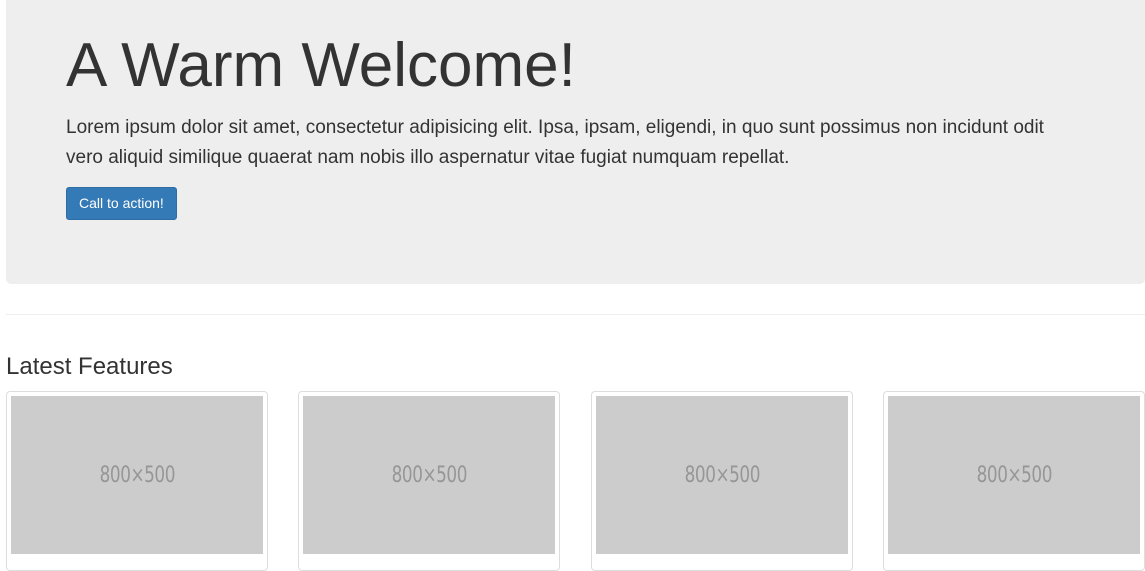 This screenshot has width=1145, height=571. I want to click on latest-features-heading: Latest Features, so click(89, 366).